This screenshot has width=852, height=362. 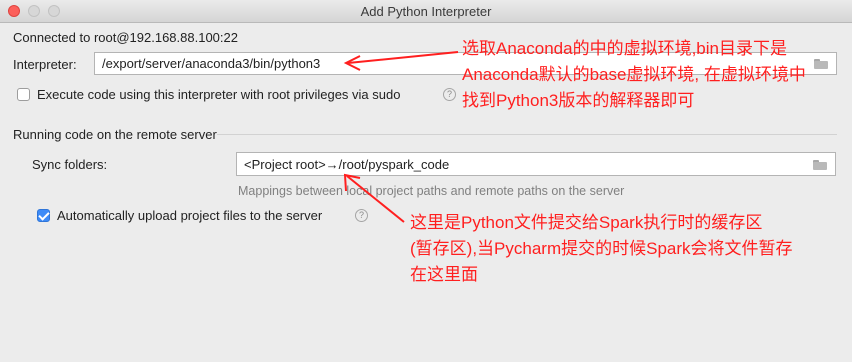 I want to click on annotation-arrow-bottom, so click(x=375, y=199).